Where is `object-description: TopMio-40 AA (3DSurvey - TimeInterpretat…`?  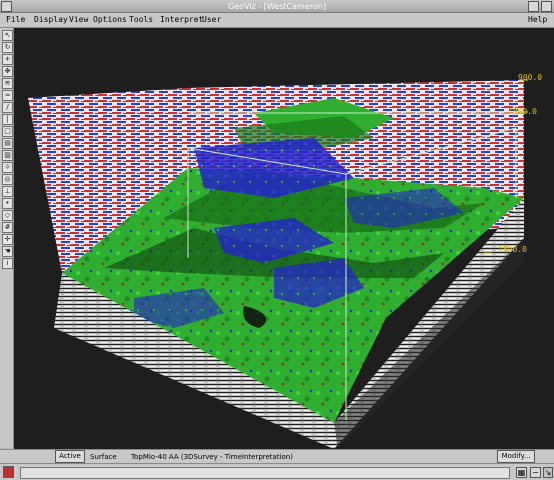 object-description: TopMio-40 AA (3DSurvey - TimeInterpretat… is located at coordinates (212, 457).